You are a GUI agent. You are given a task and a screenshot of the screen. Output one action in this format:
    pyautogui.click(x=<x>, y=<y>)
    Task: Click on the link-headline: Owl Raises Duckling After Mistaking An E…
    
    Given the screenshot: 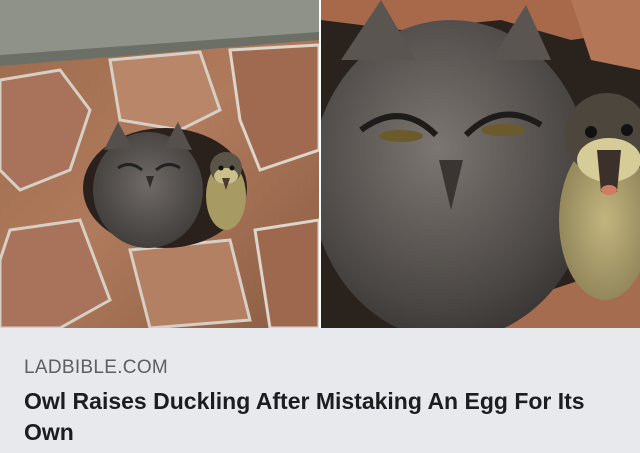 What is the action you would take?
    pyautogui.click(x=320, y=417)
    